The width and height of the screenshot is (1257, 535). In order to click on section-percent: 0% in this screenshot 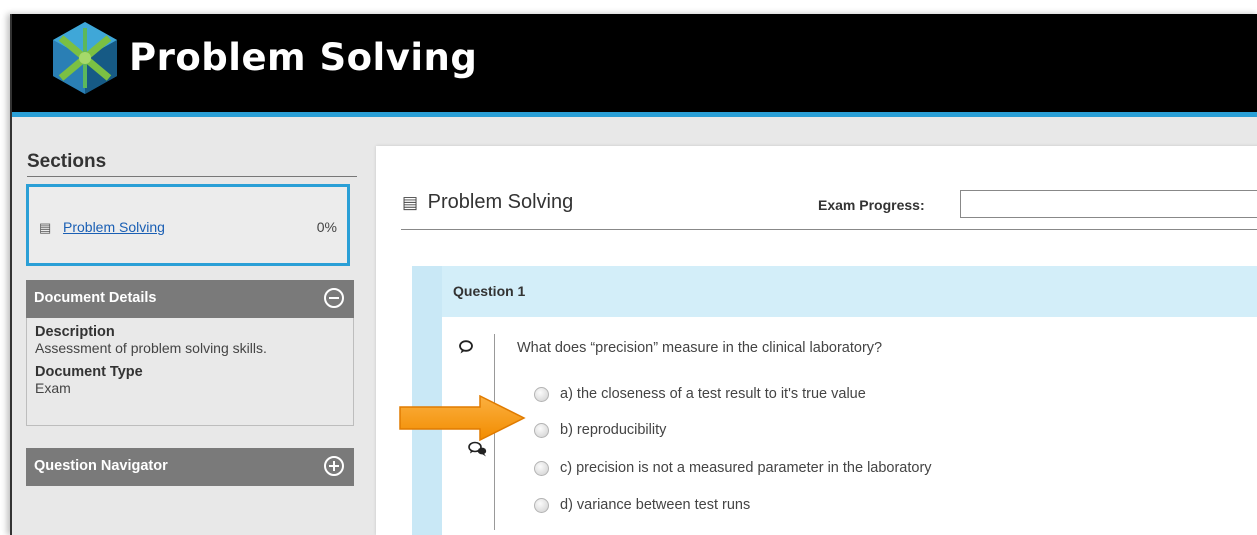, I will do `click(326, 227)`.